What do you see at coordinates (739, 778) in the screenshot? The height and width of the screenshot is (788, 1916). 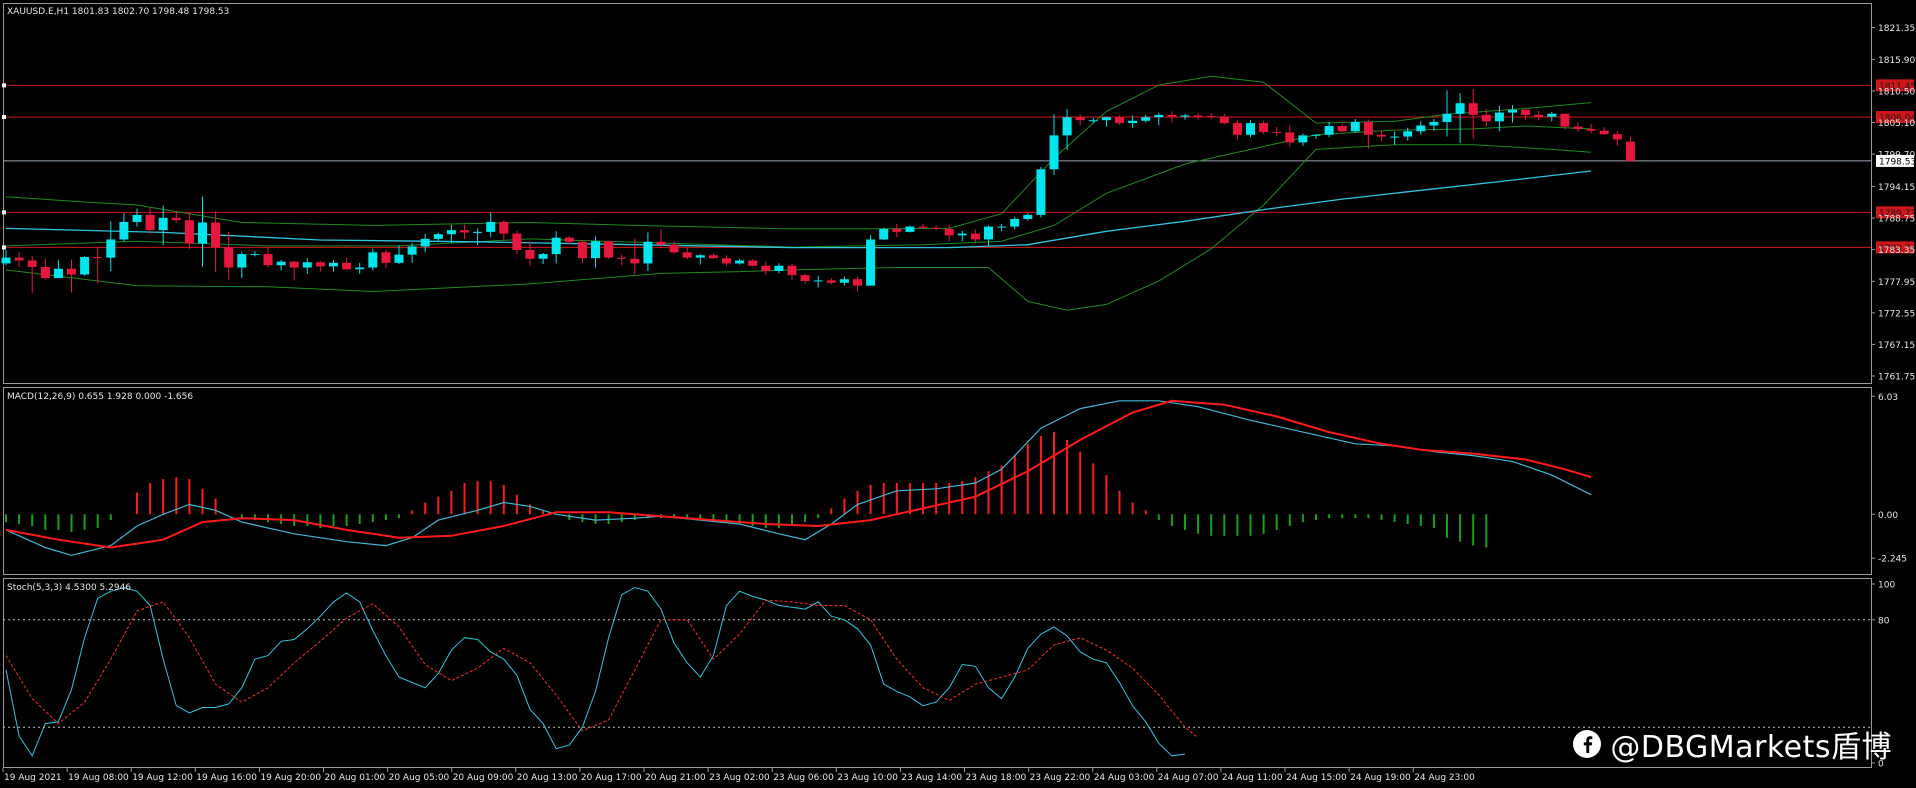 I see `time-tick-label: 23 Aug 02:00` at bounding box center [739, 778].